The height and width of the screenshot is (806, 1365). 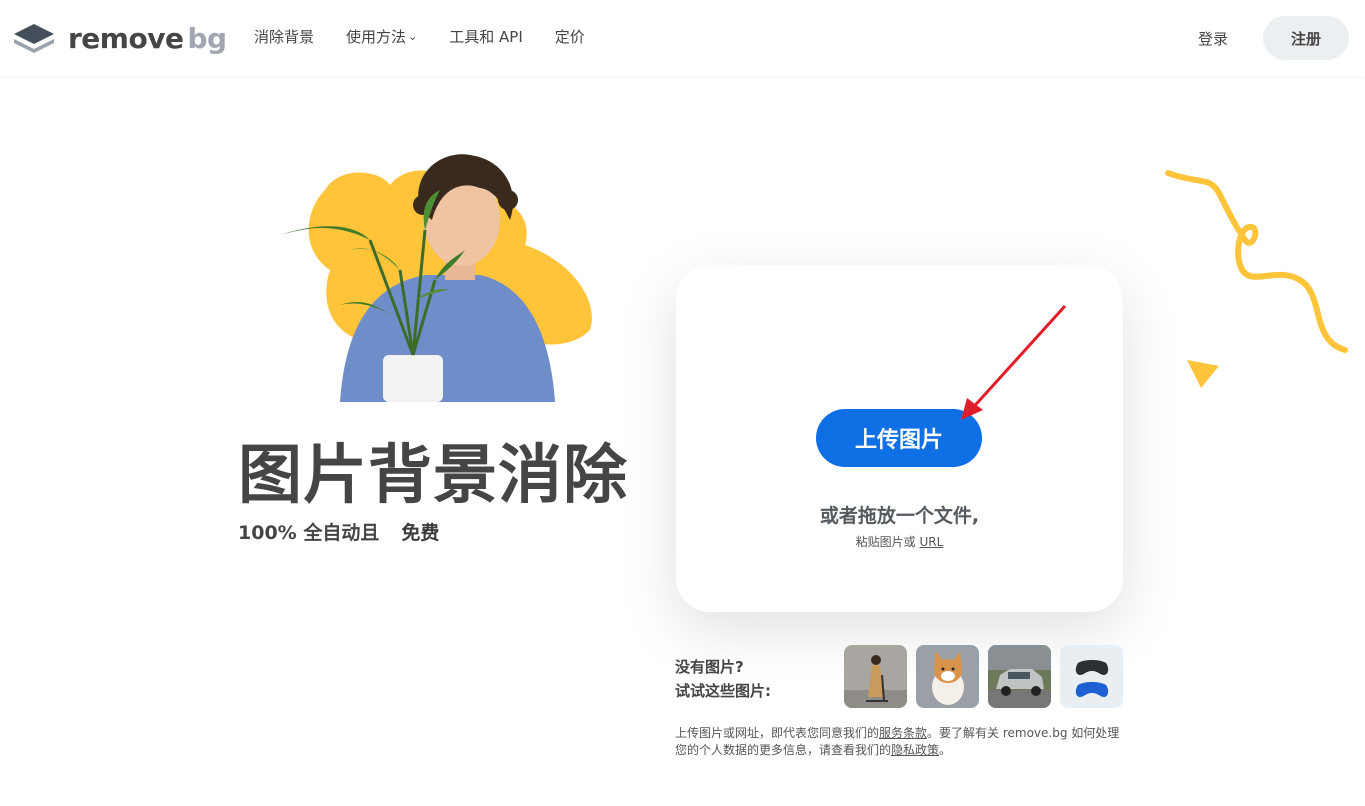 I want to click on yellow-squiggle-decoration, so click(x=1256, y=261).